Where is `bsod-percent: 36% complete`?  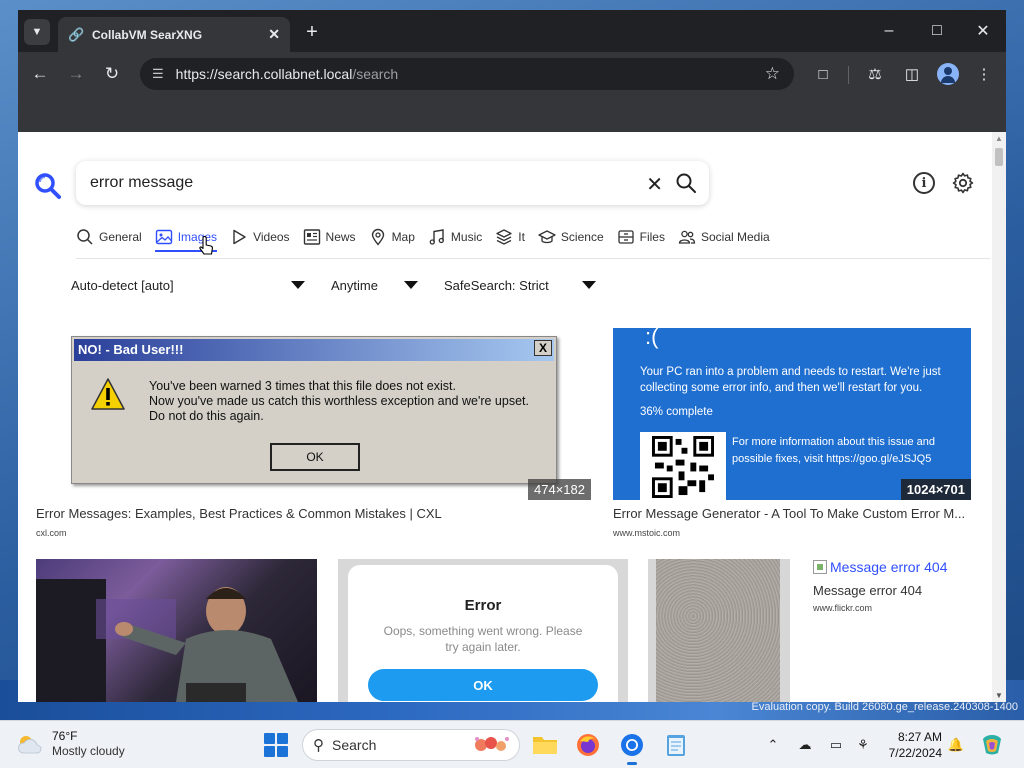
bsod-percent: 36% complete is located at coordinates (676, 412).